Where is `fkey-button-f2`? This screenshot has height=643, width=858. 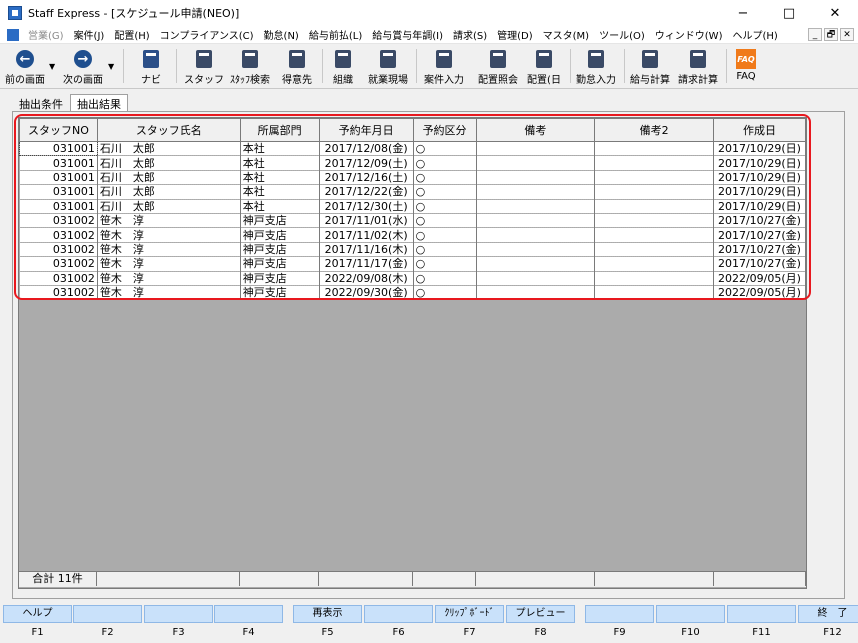 fkey-button-f2 is located at coordinates (107, 614).